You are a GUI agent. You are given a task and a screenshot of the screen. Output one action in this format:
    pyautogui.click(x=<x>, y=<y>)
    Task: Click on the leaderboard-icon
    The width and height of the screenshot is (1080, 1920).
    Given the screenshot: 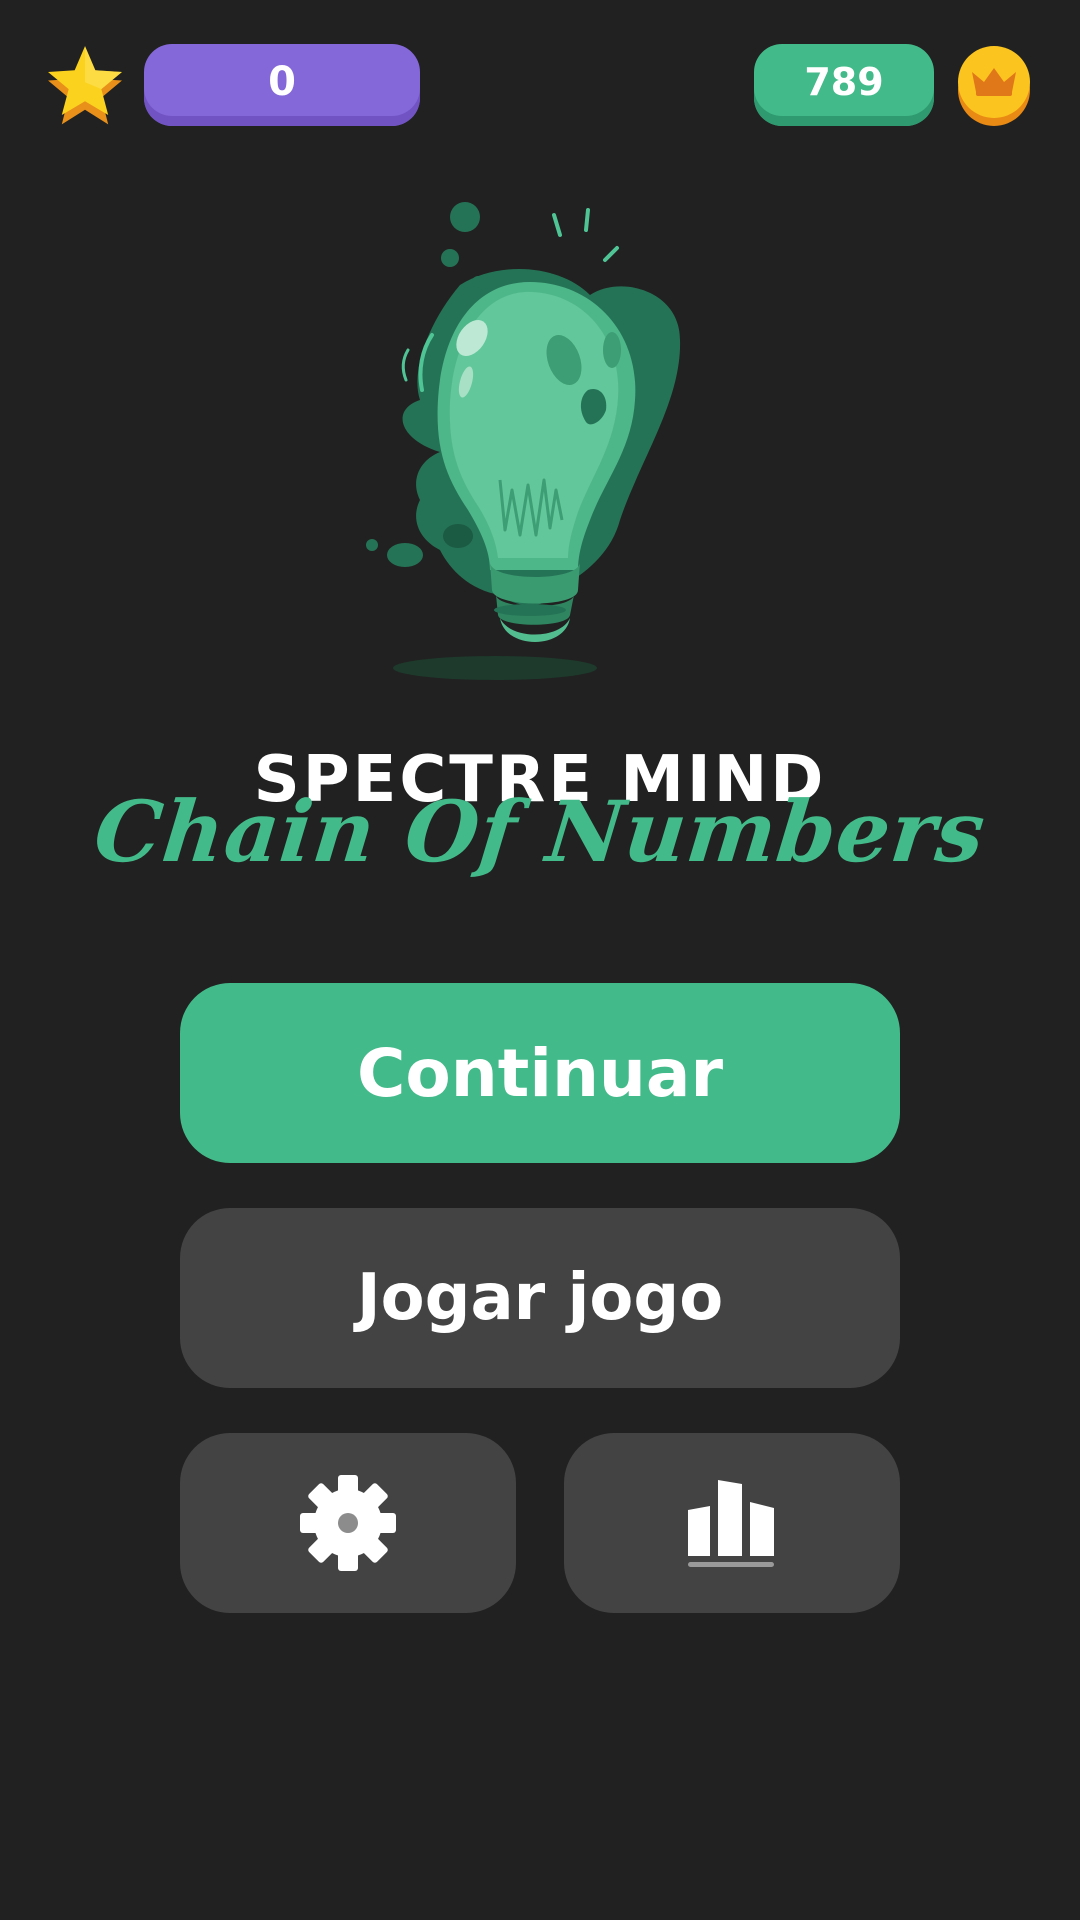 What is the action you would take?
    pyautogui.click(x=731, y=1523)
    